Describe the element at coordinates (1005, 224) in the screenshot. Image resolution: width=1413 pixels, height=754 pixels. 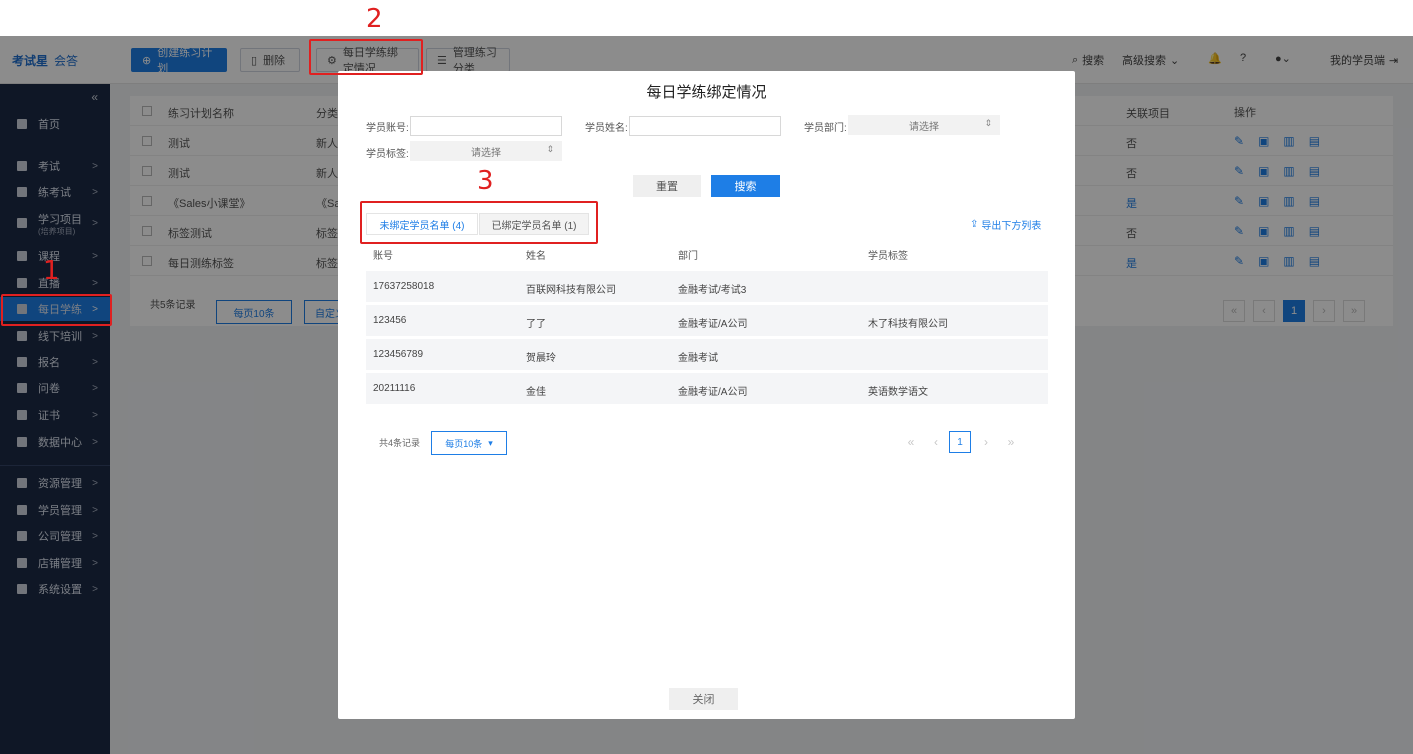
I see `export-button: ⇪ 导出下方列表` at that location.